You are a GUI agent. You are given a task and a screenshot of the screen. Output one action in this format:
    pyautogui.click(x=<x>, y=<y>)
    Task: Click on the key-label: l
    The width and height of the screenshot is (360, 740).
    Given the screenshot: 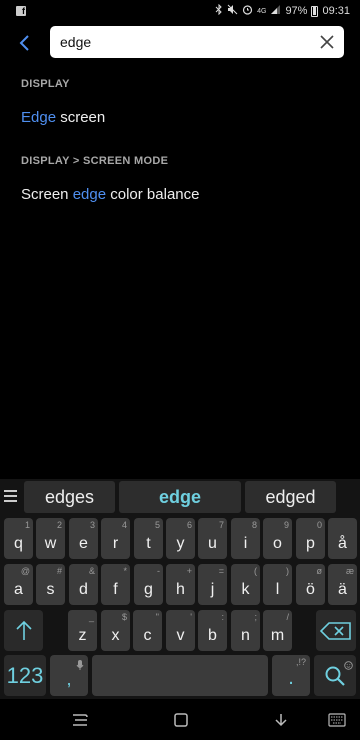 What is the action you would take?
    pyautogui.click(x=277, y=589)
    